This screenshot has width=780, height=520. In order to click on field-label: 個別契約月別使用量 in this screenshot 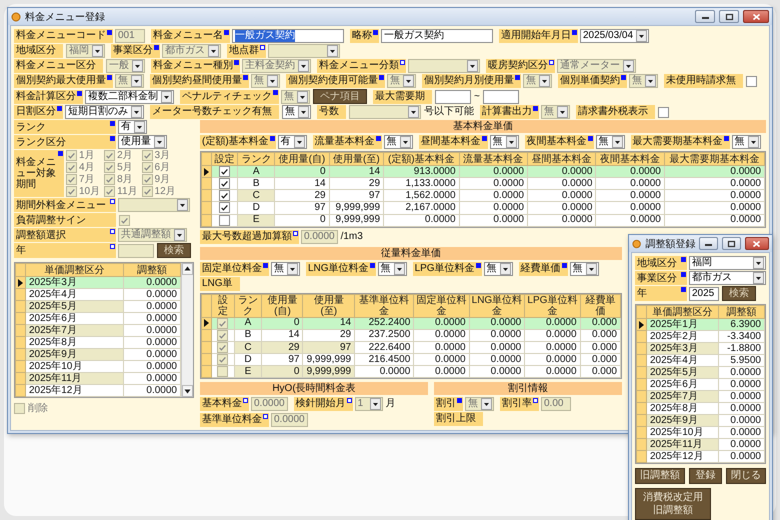, I will do `click(471, 81)`.